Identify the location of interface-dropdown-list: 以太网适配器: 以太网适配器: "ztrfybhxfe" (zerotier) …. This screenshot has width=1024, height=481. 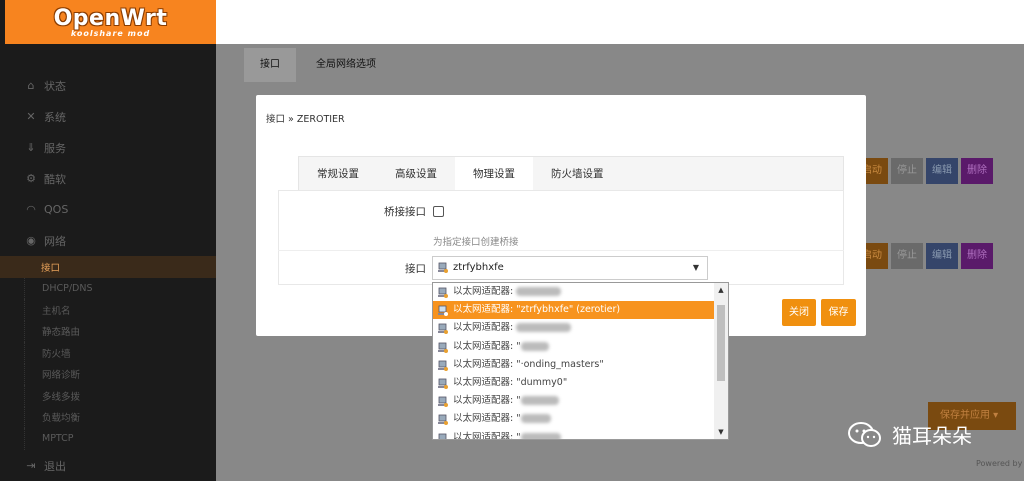
(580, 361).